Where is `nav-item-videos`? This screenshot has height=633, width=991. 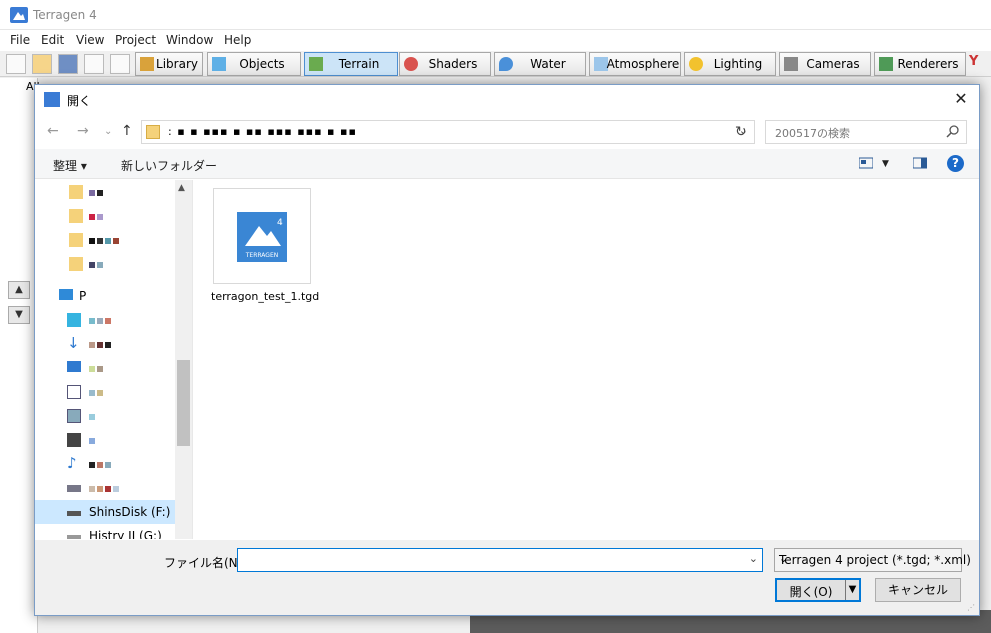 nav-item-videos is located at coordinates (105, 440).